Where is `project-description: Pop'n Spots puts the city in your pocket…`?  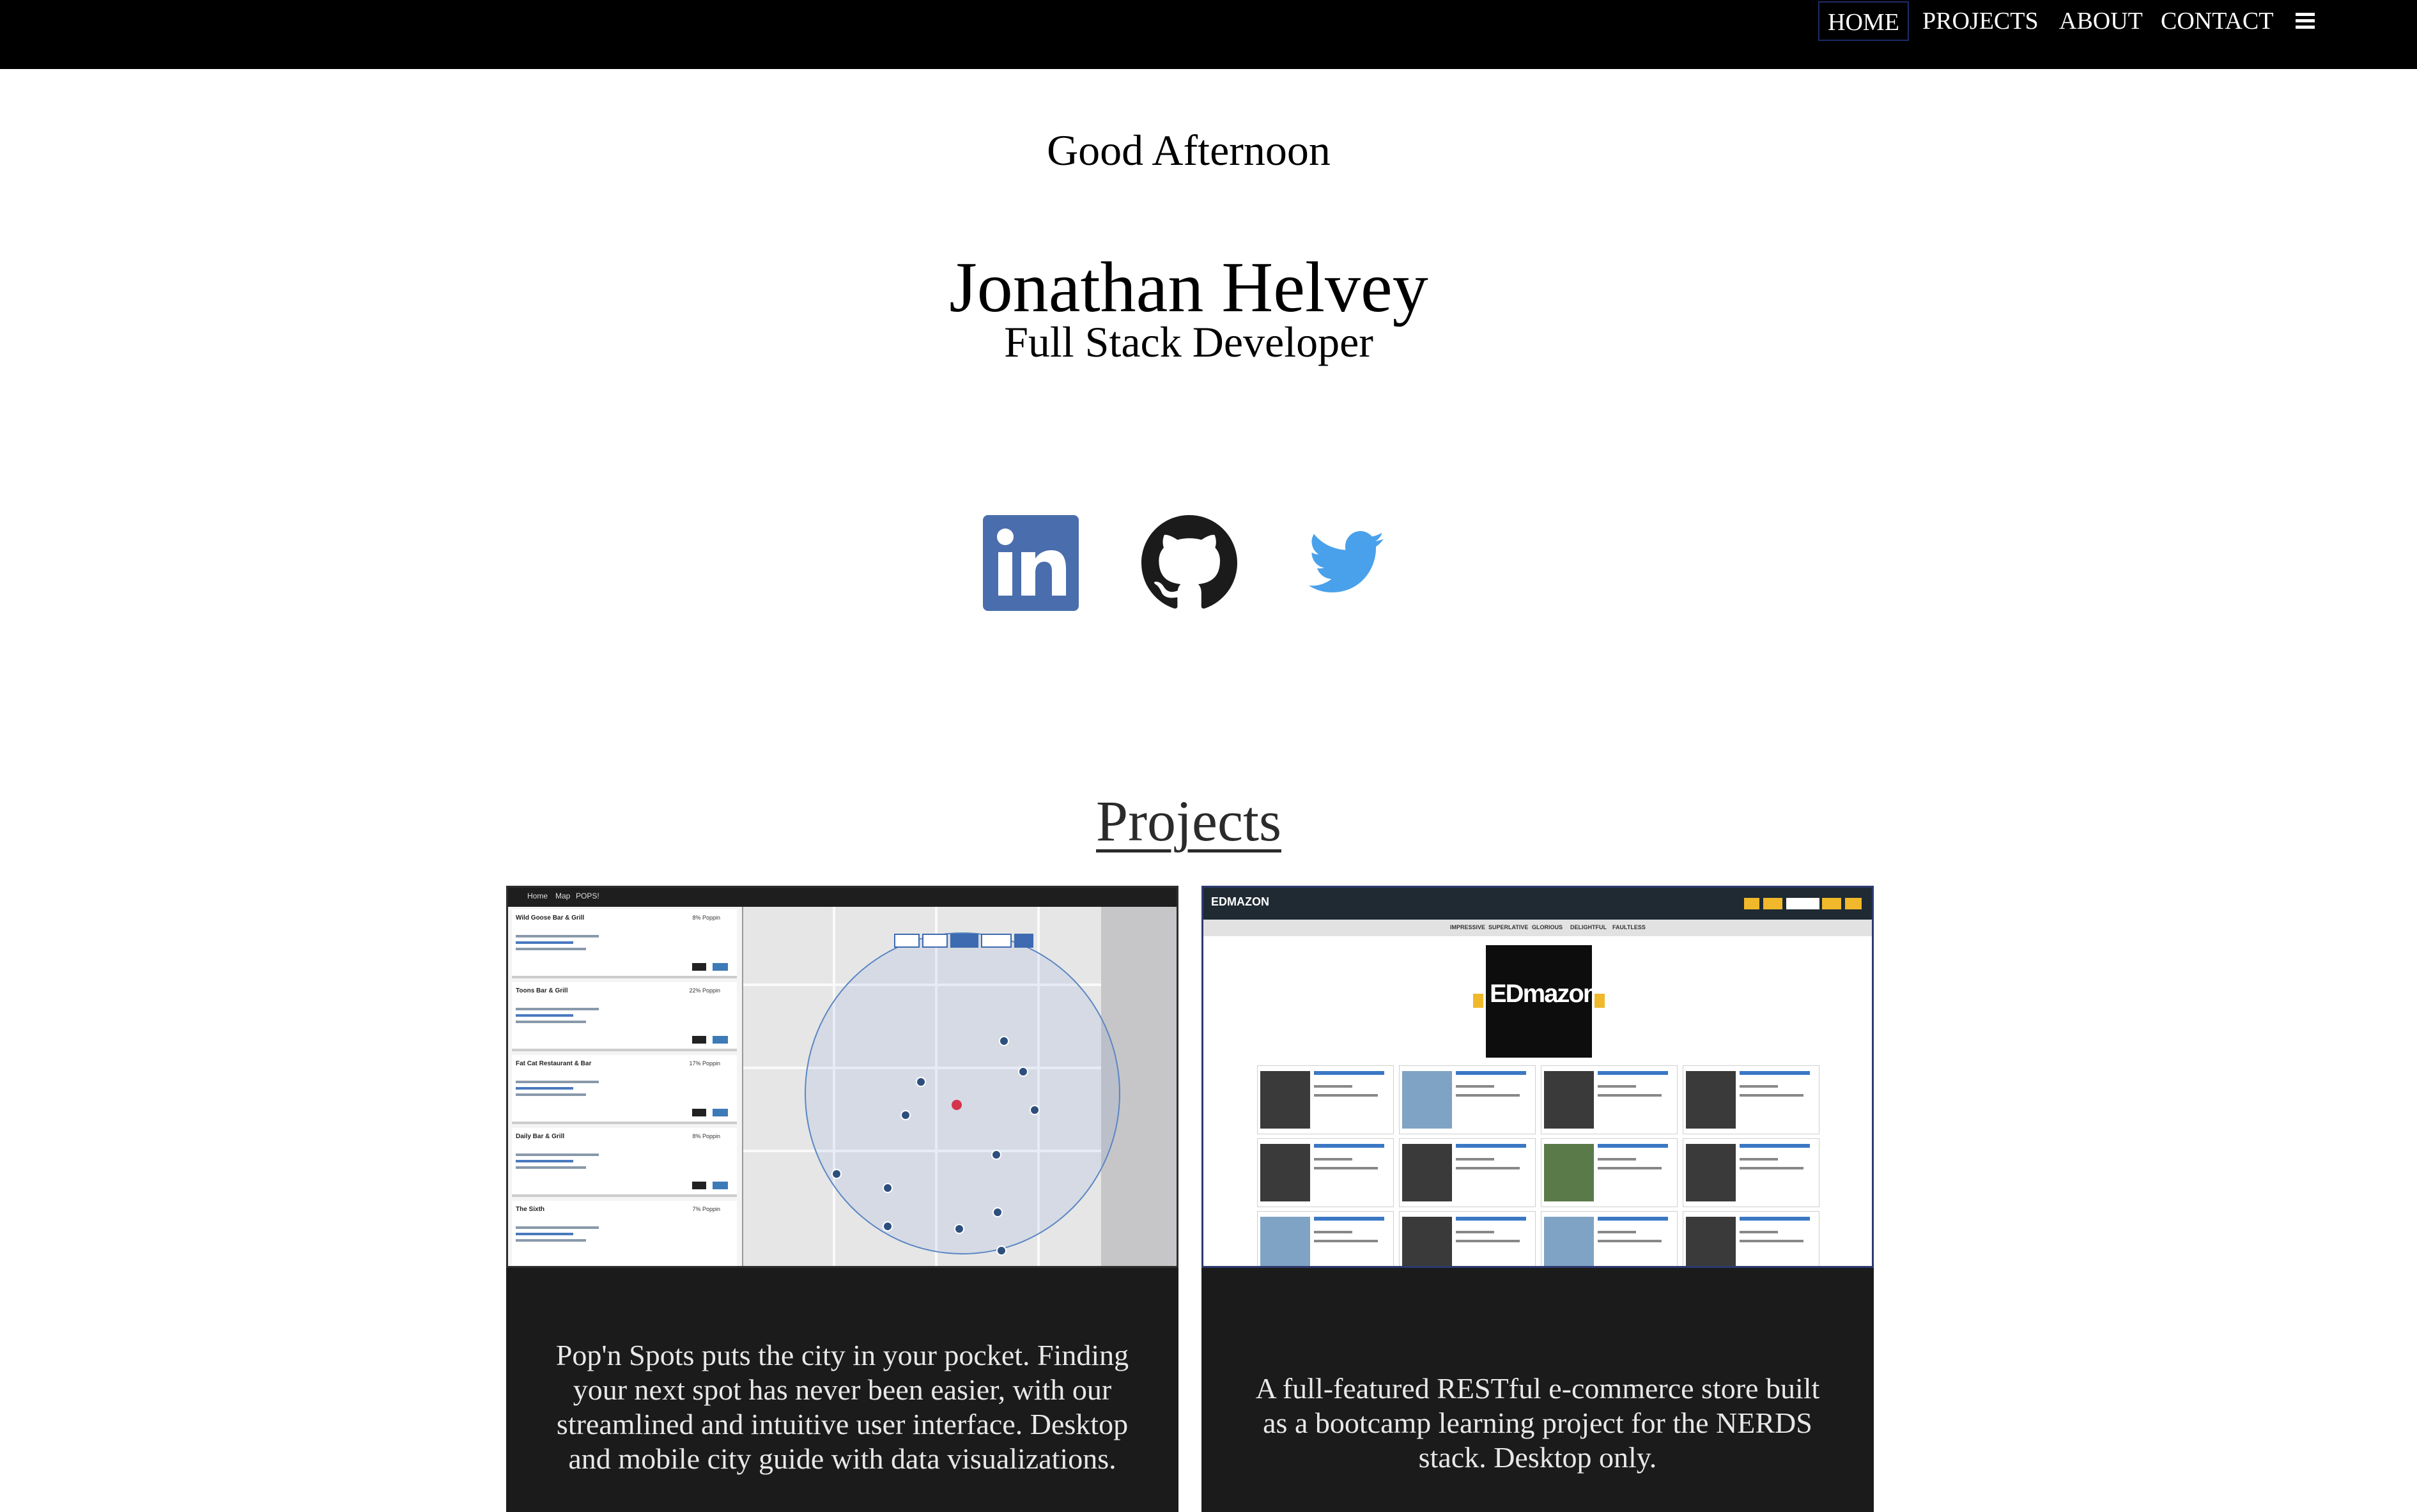
project-description: Pop'n Spots puts the city in your pocket… is located at coordinates (842, 1407).